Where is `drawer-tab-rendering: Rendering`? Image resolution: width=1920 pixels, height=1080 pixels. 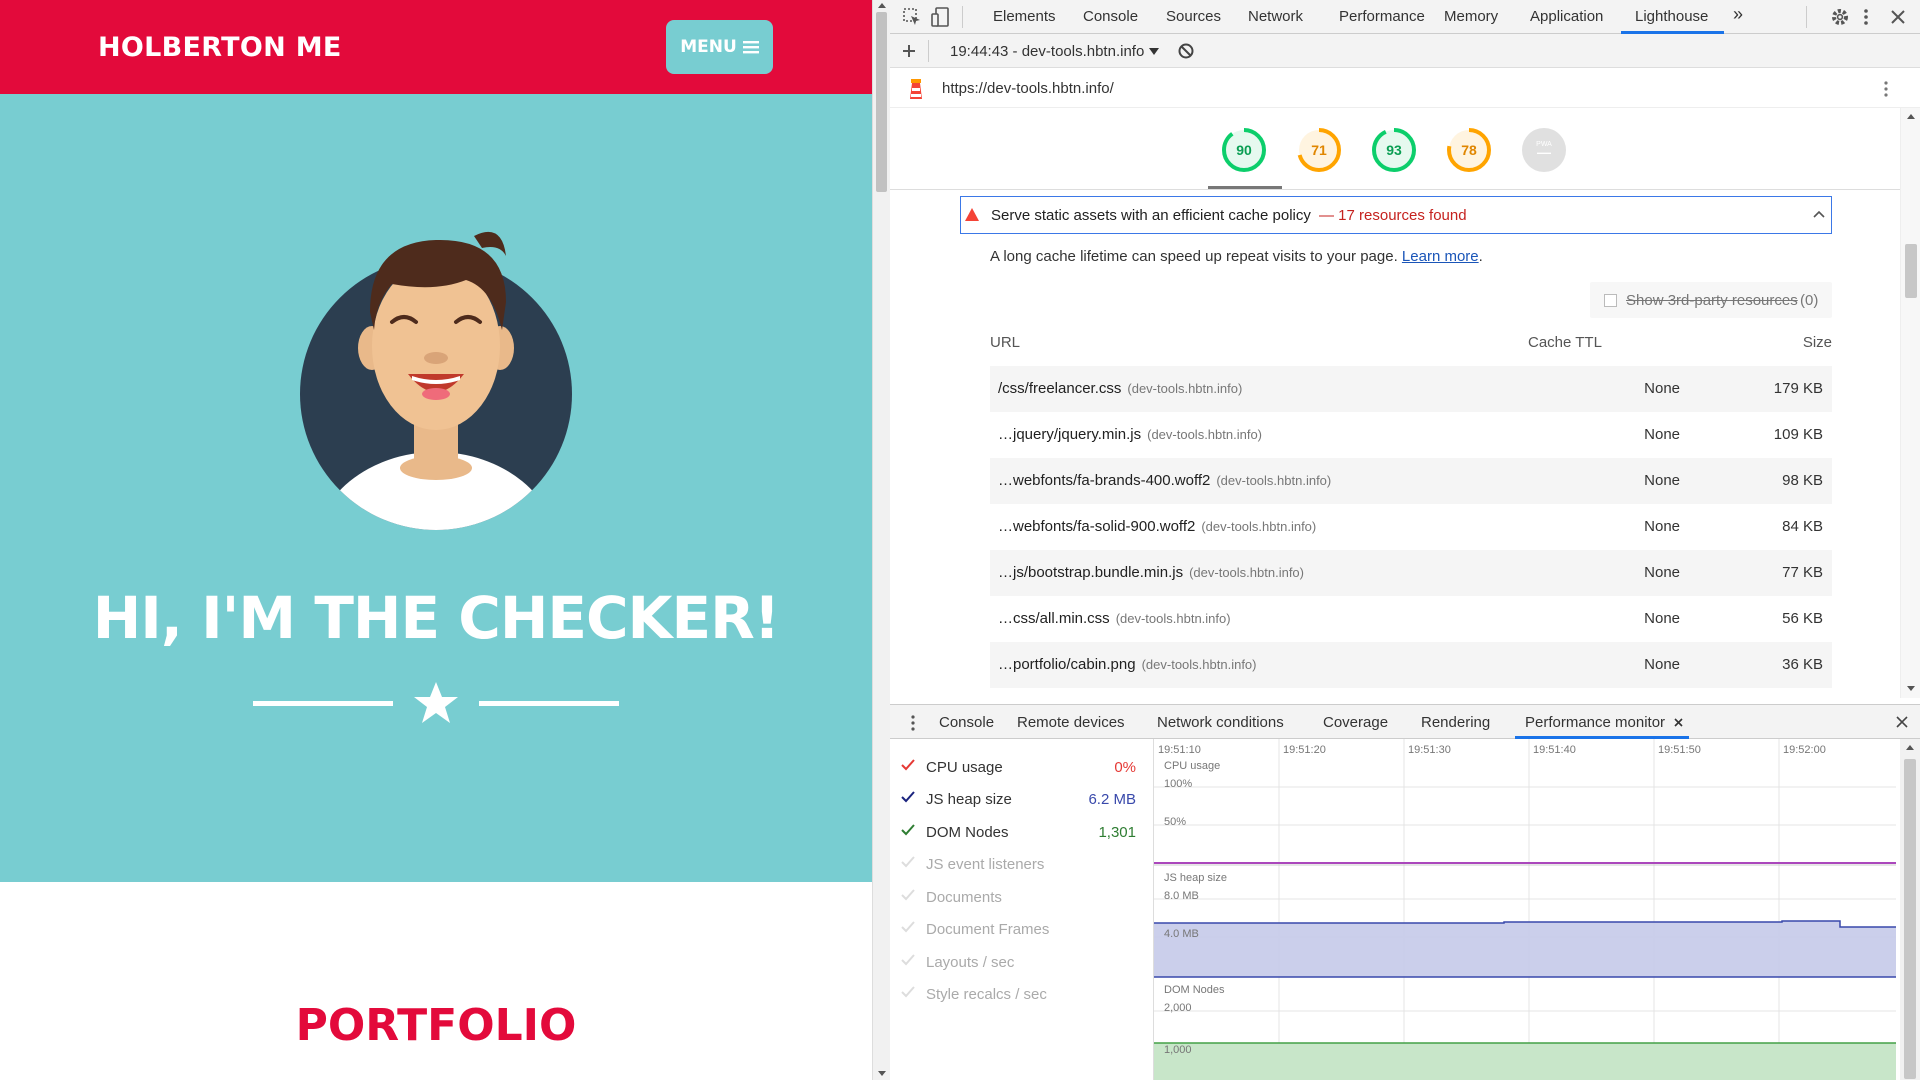 drawer-tab-rendering: Rendering is located at coordinates (1455, 722).